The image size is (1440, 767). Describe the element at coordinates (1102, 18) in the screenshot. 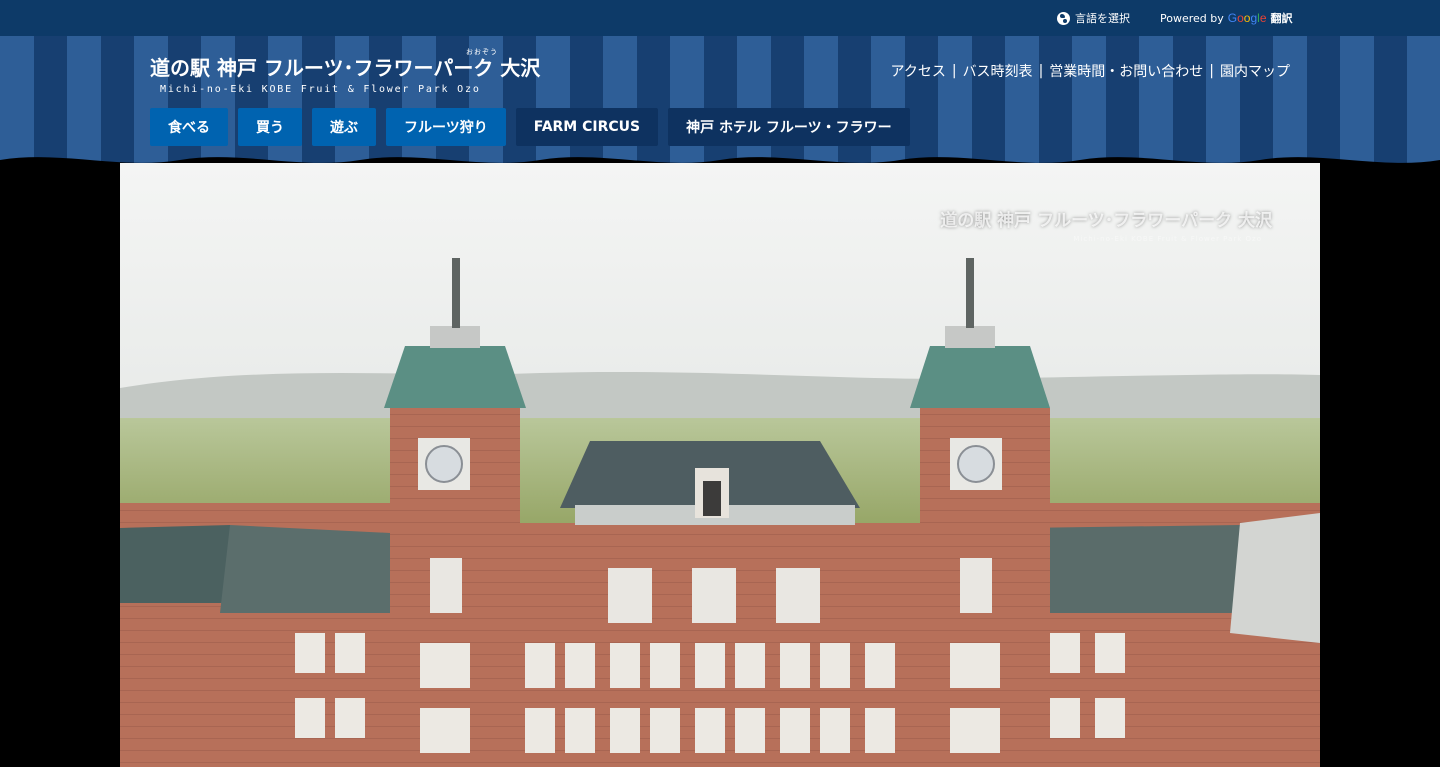

I see `language-select-label: 言語を選択` at that location.